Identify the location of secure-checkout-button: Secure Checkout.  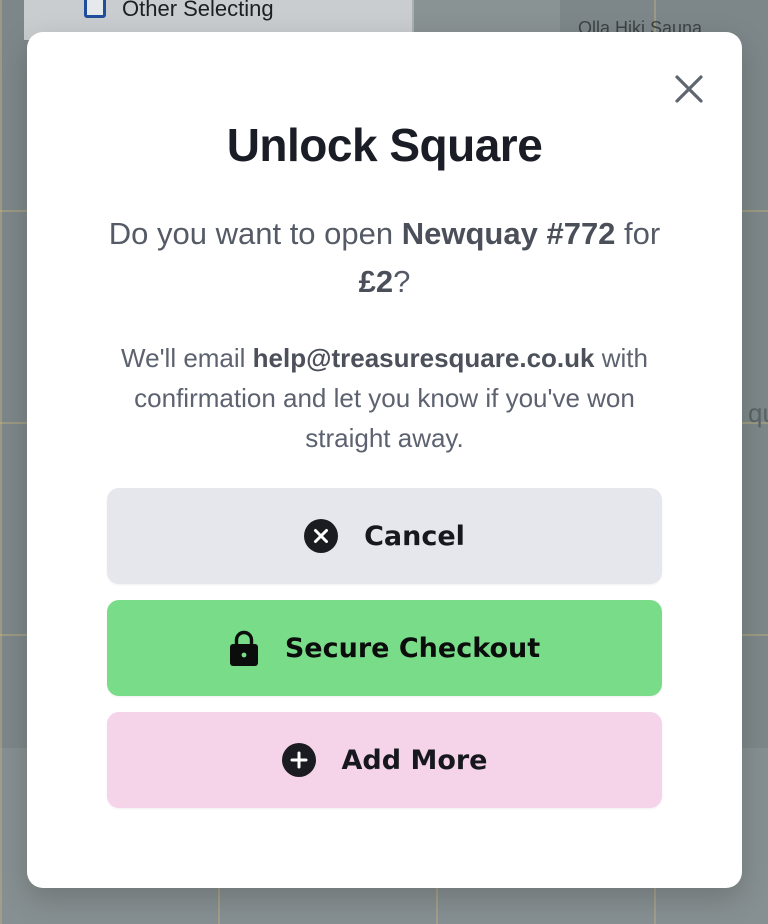
(384, 648).